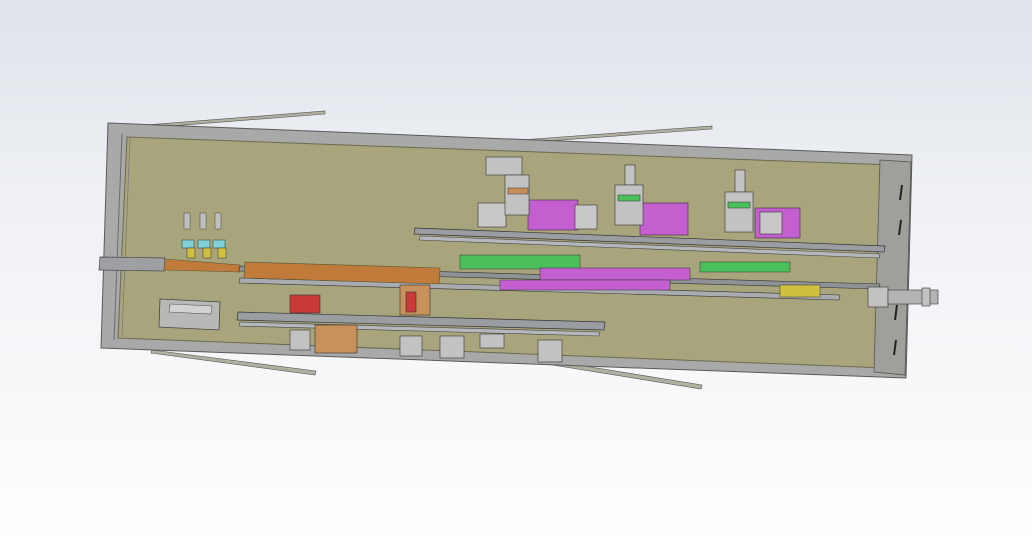 Image resolution: width=1032 pixels, height=545 pixels. Describe the element at coordinates (903, 297) in the screenshot. I see `output-pipe-right` at that location.